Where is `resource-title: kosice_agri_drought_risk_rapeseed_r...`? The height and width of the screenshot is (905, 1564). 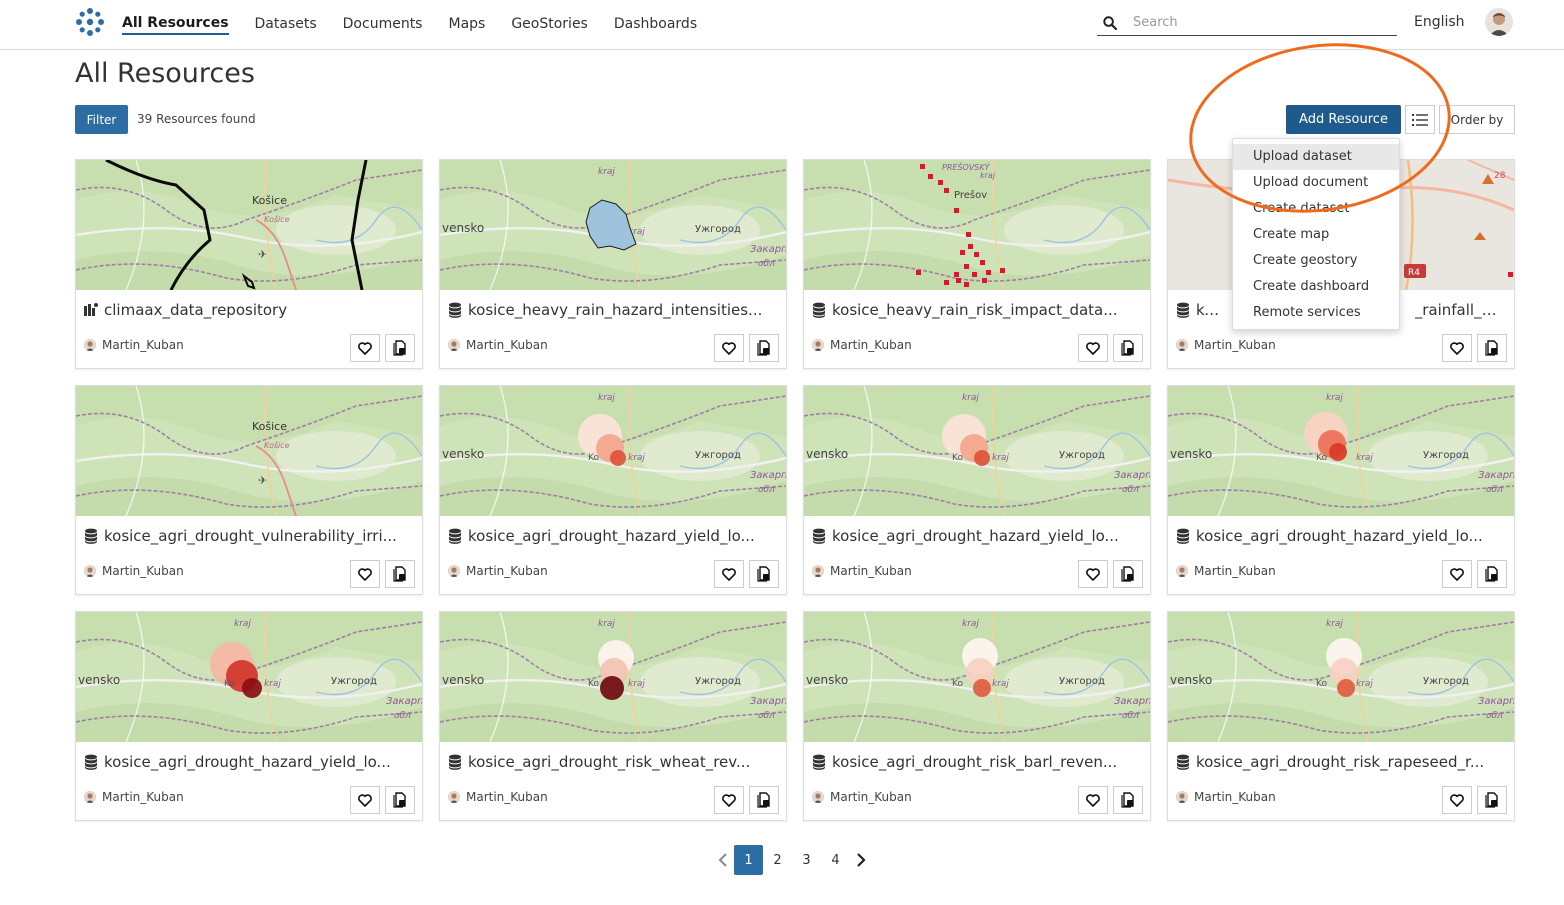 resource-title: kosice_agri_drought_risk_rapeseed_r... is located at coordinates (1340, 762).